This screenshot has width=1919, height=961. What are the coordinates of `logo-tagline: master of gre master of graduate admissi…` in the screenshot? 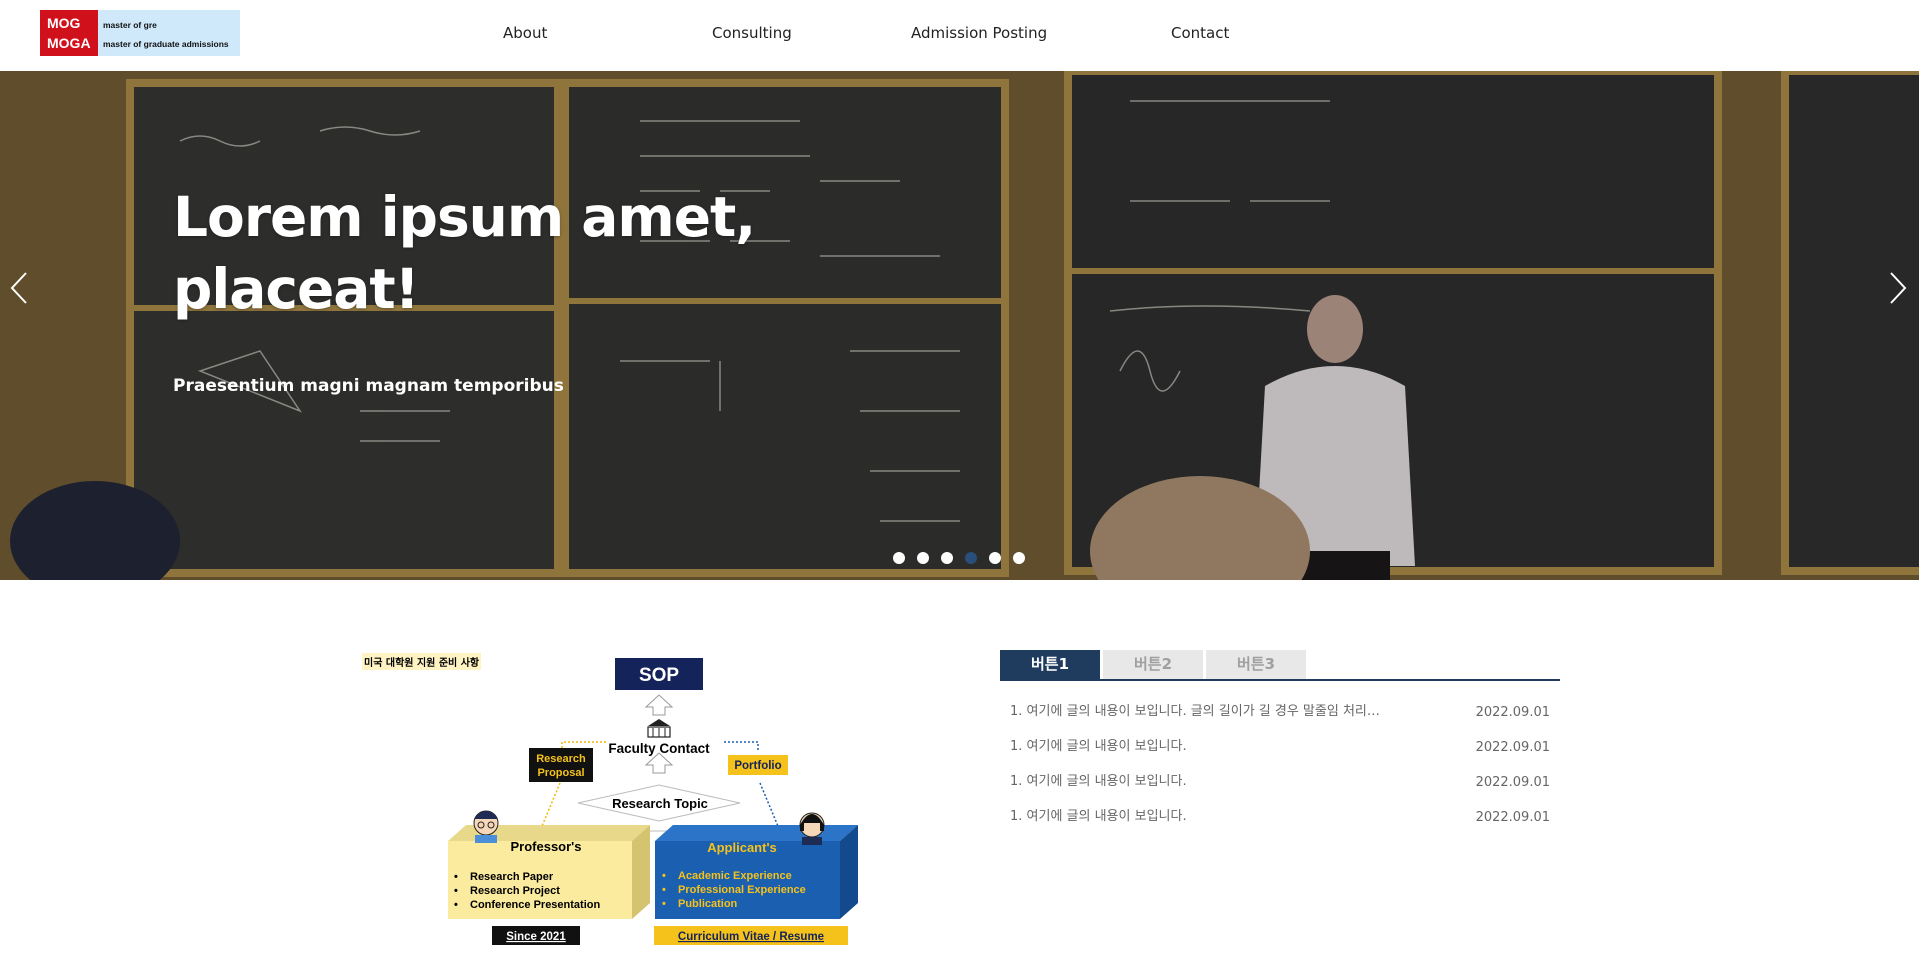 It's located at (163, 33).